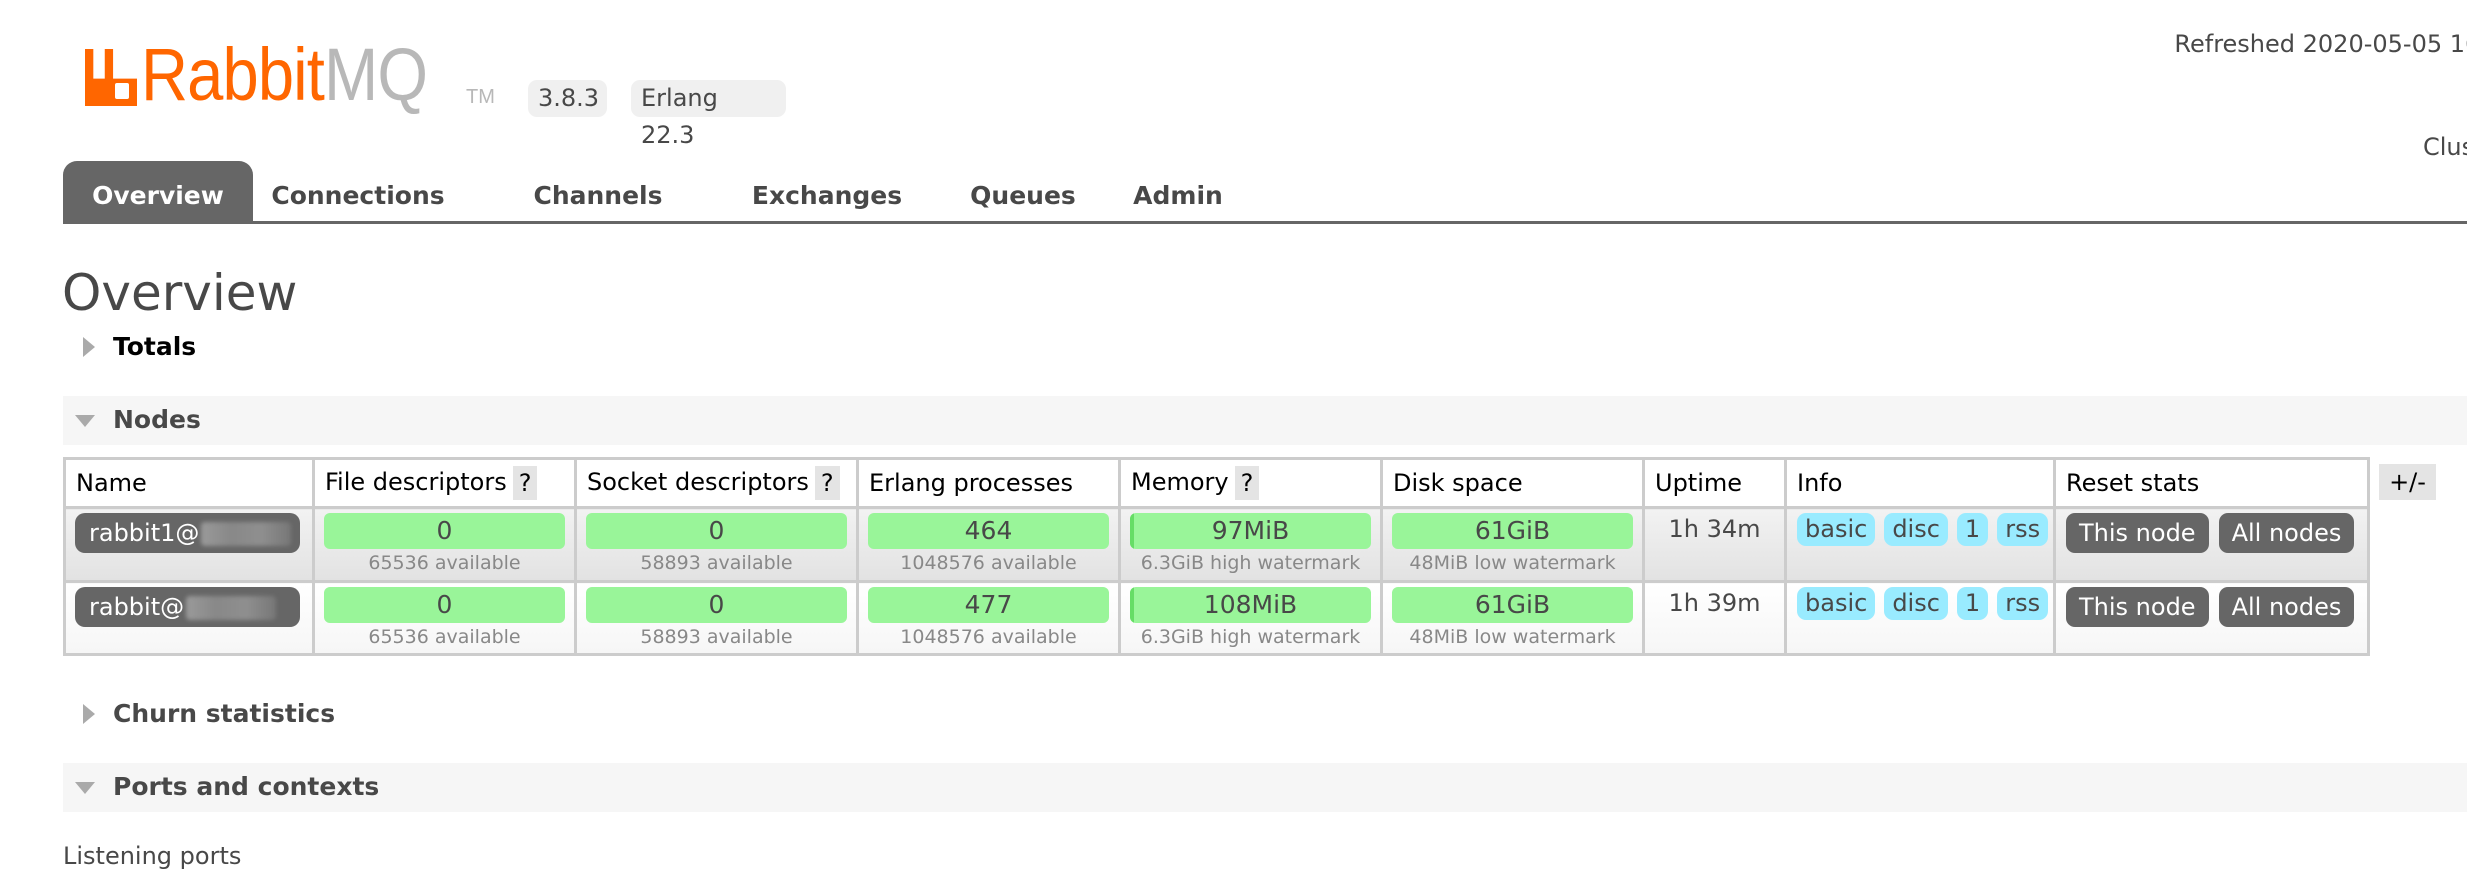 The height and width of the screenshot is (870, 2467). Describe the element at coordinates (180, 293) in the screenshot. I see `page-title: Overview` at that location.